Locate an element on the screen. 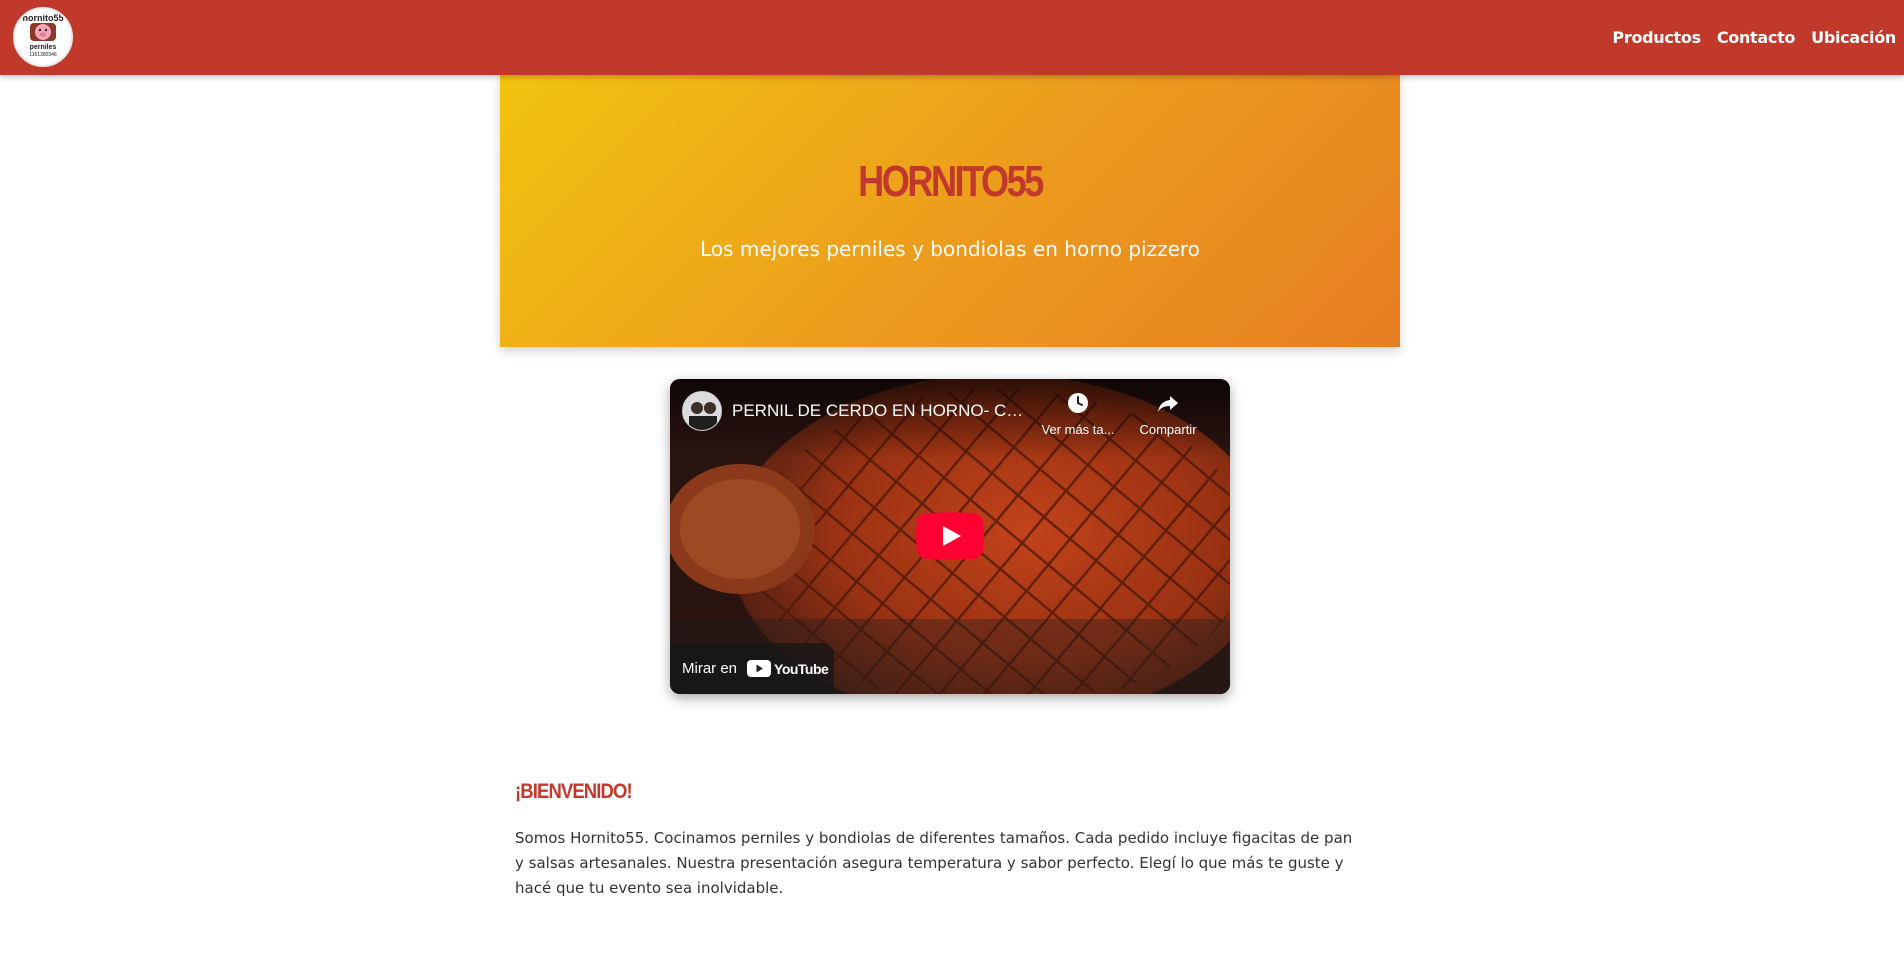 The height and width of the screenshot is (973, 1904). play-icon is located at coordinates (950, 536).